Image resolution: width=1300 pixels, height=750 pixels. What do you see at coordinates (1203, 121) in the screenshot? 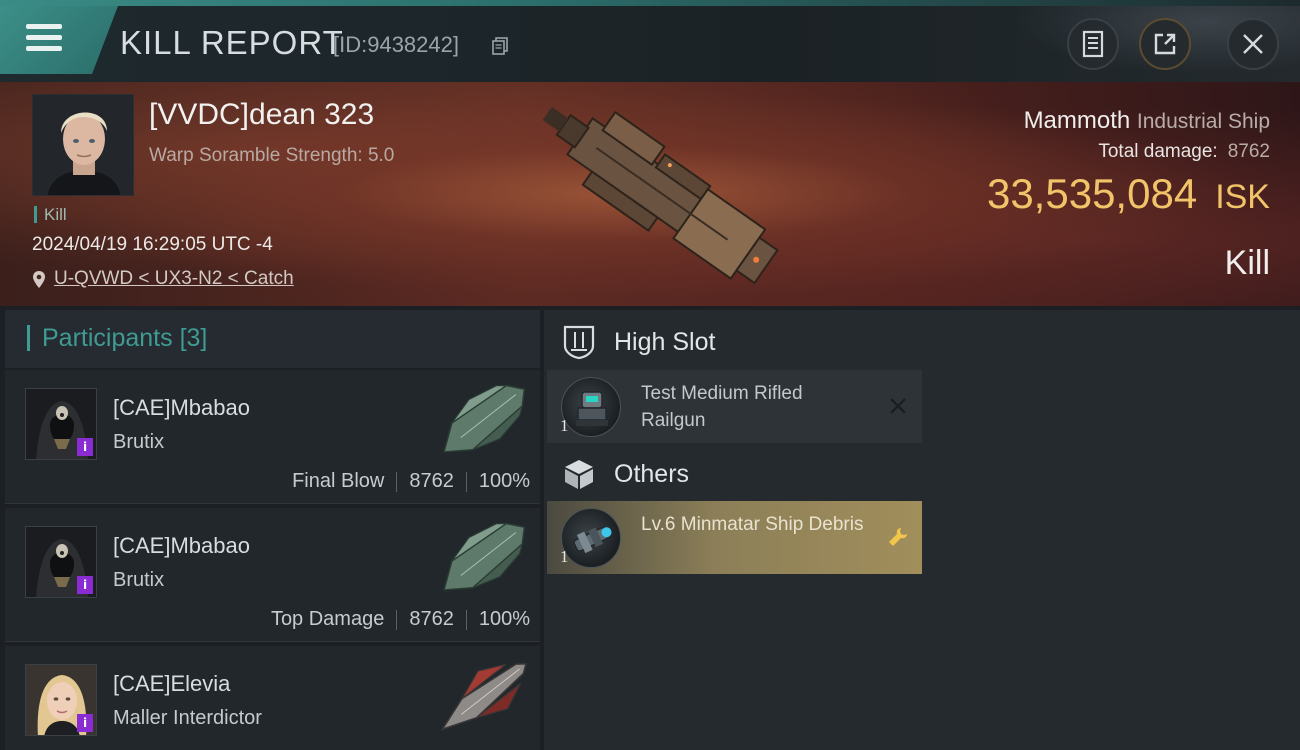
I see `victim-ship-class: Industrial Ship` at bounding box center [1203, 121].